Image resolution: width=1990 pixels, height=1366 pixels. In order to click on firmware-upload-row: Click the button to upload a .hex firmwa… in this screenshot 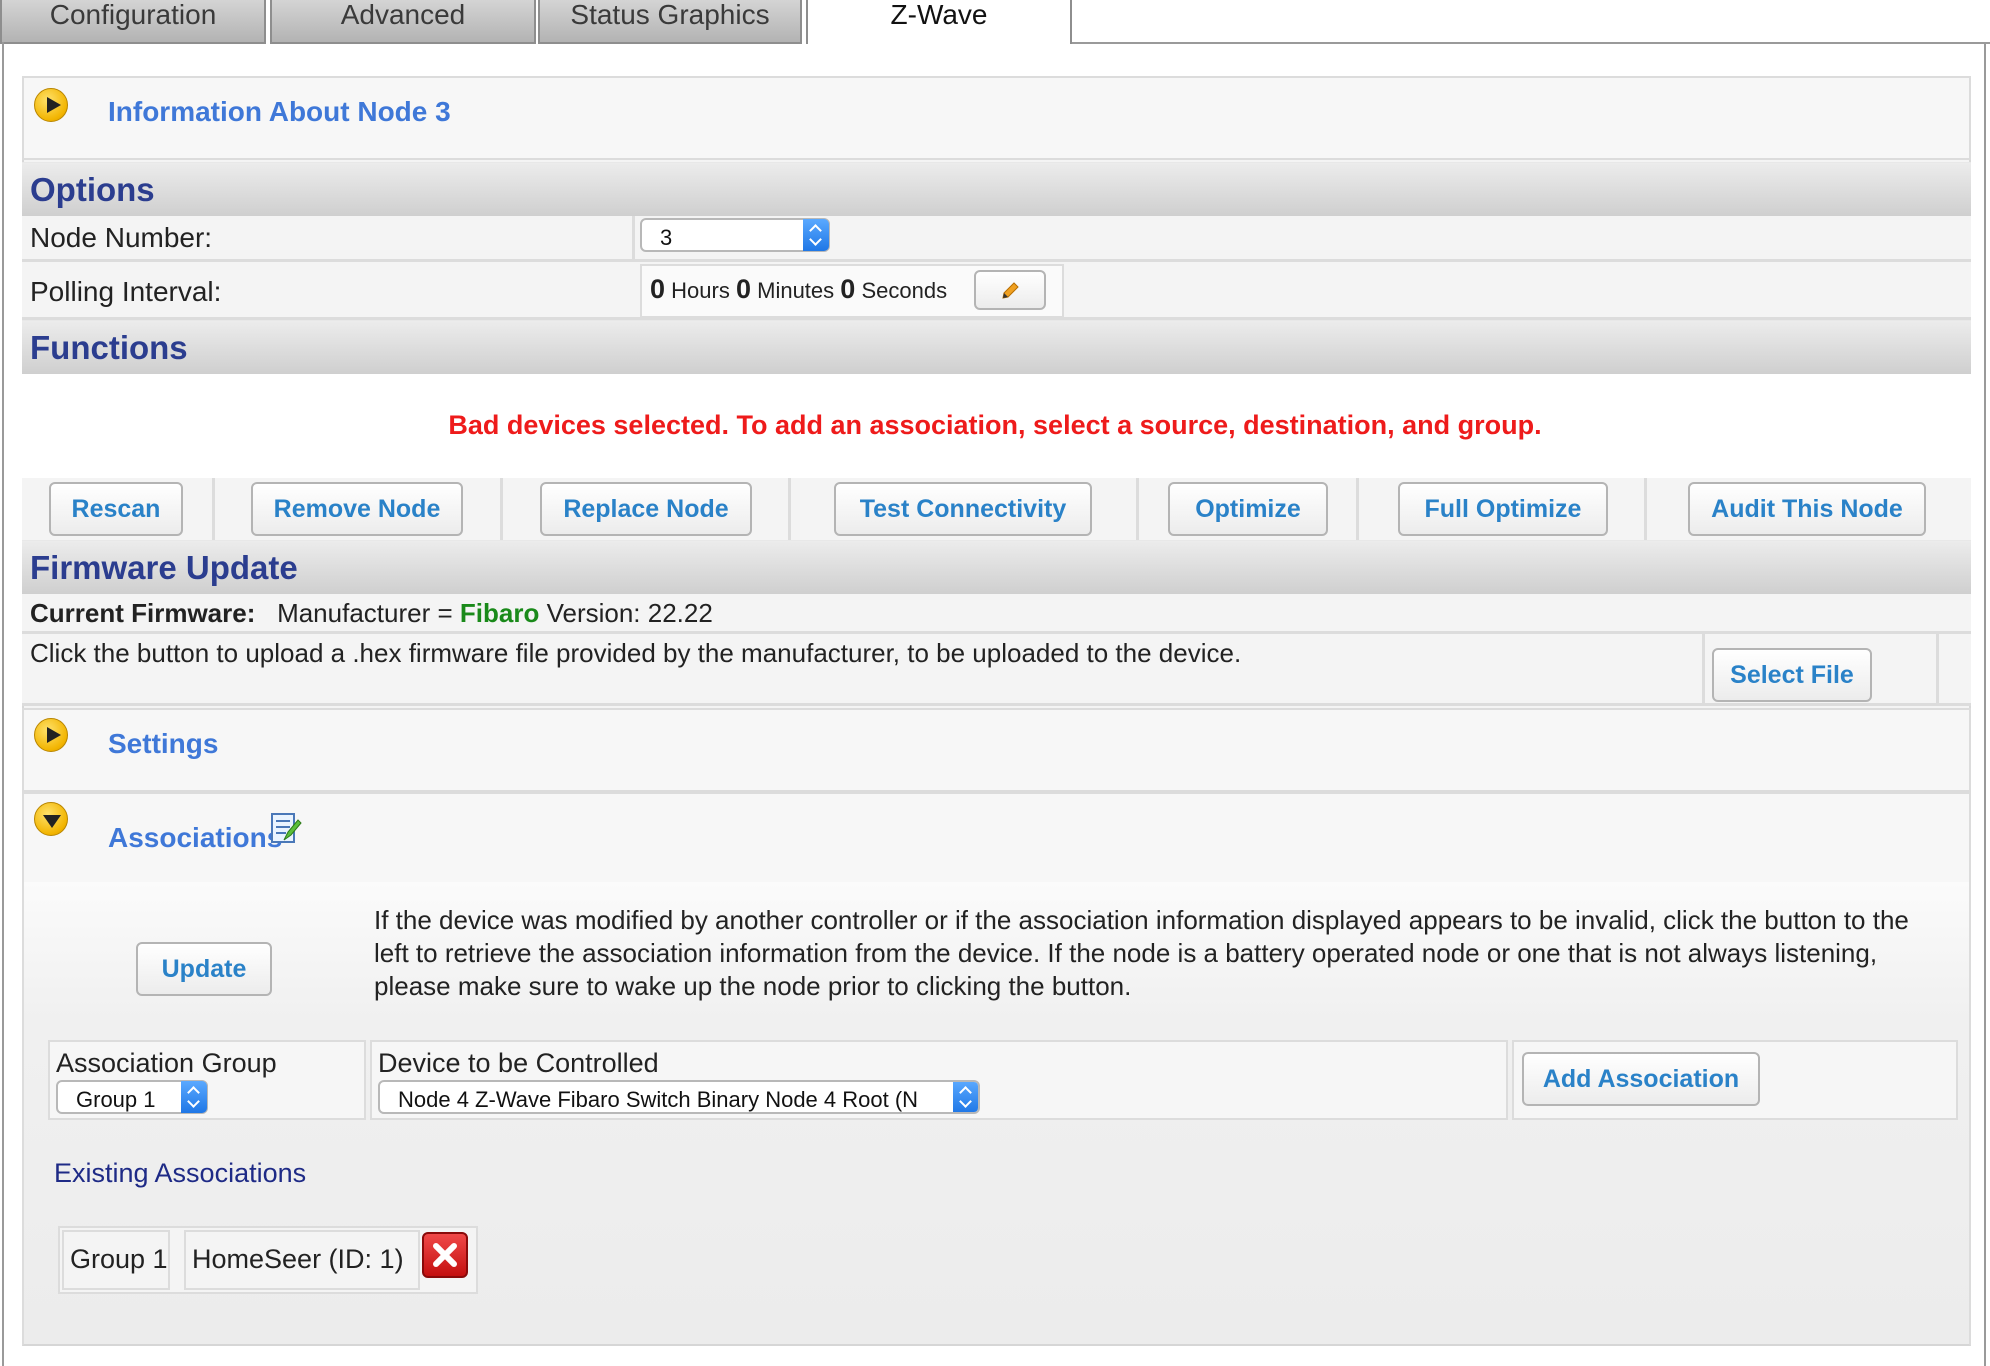, I will do `click(996, 670)`.